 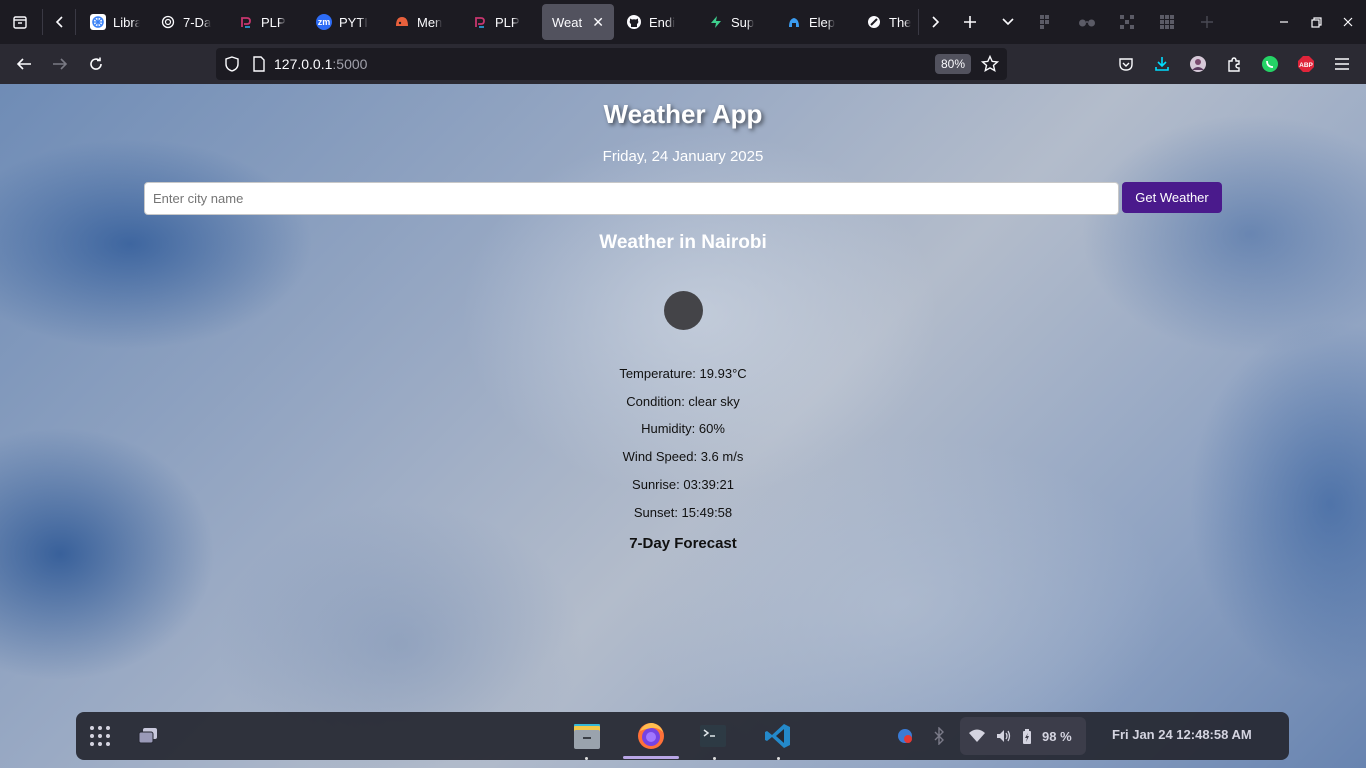 What do you see at coordinates (977, 736) in the screenshot?
I see `wifi-icon` at bounding box center [977, 736].